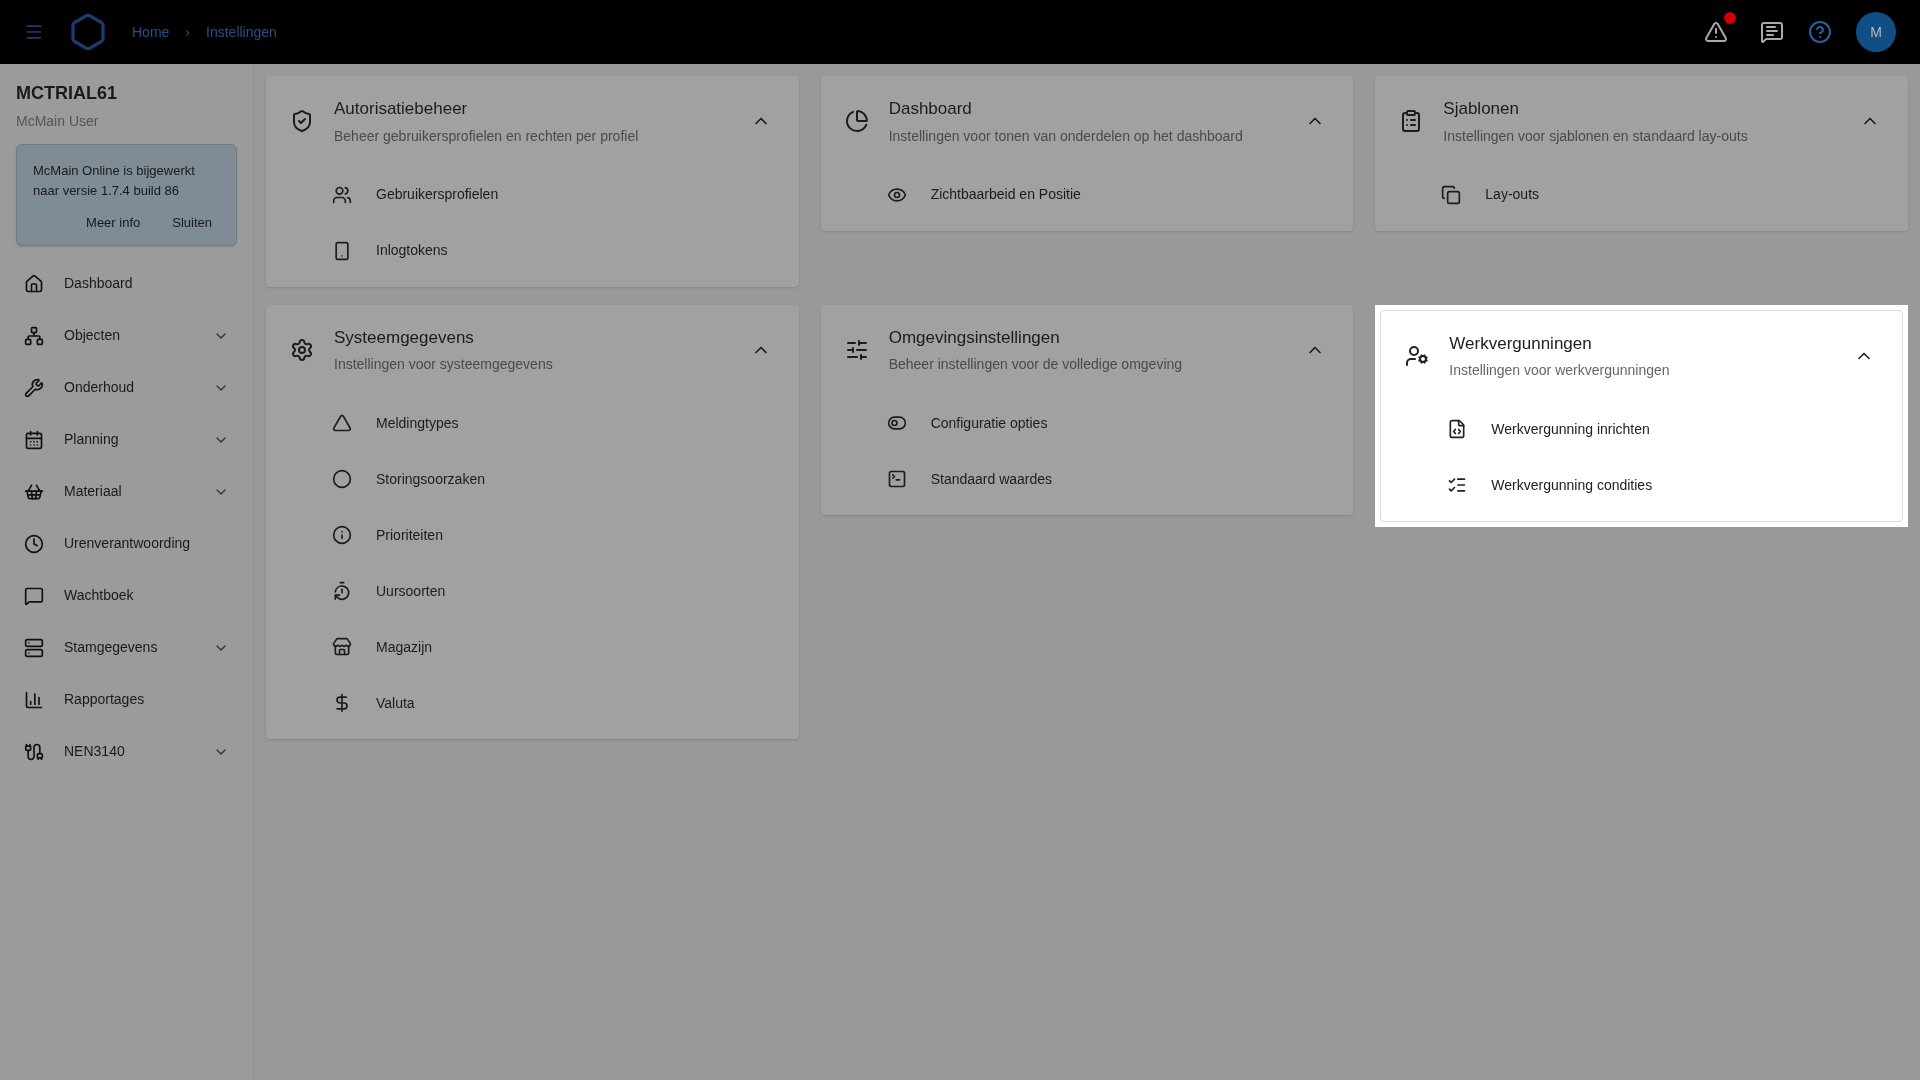  I want to click on cable-icon, so click(34, 751).